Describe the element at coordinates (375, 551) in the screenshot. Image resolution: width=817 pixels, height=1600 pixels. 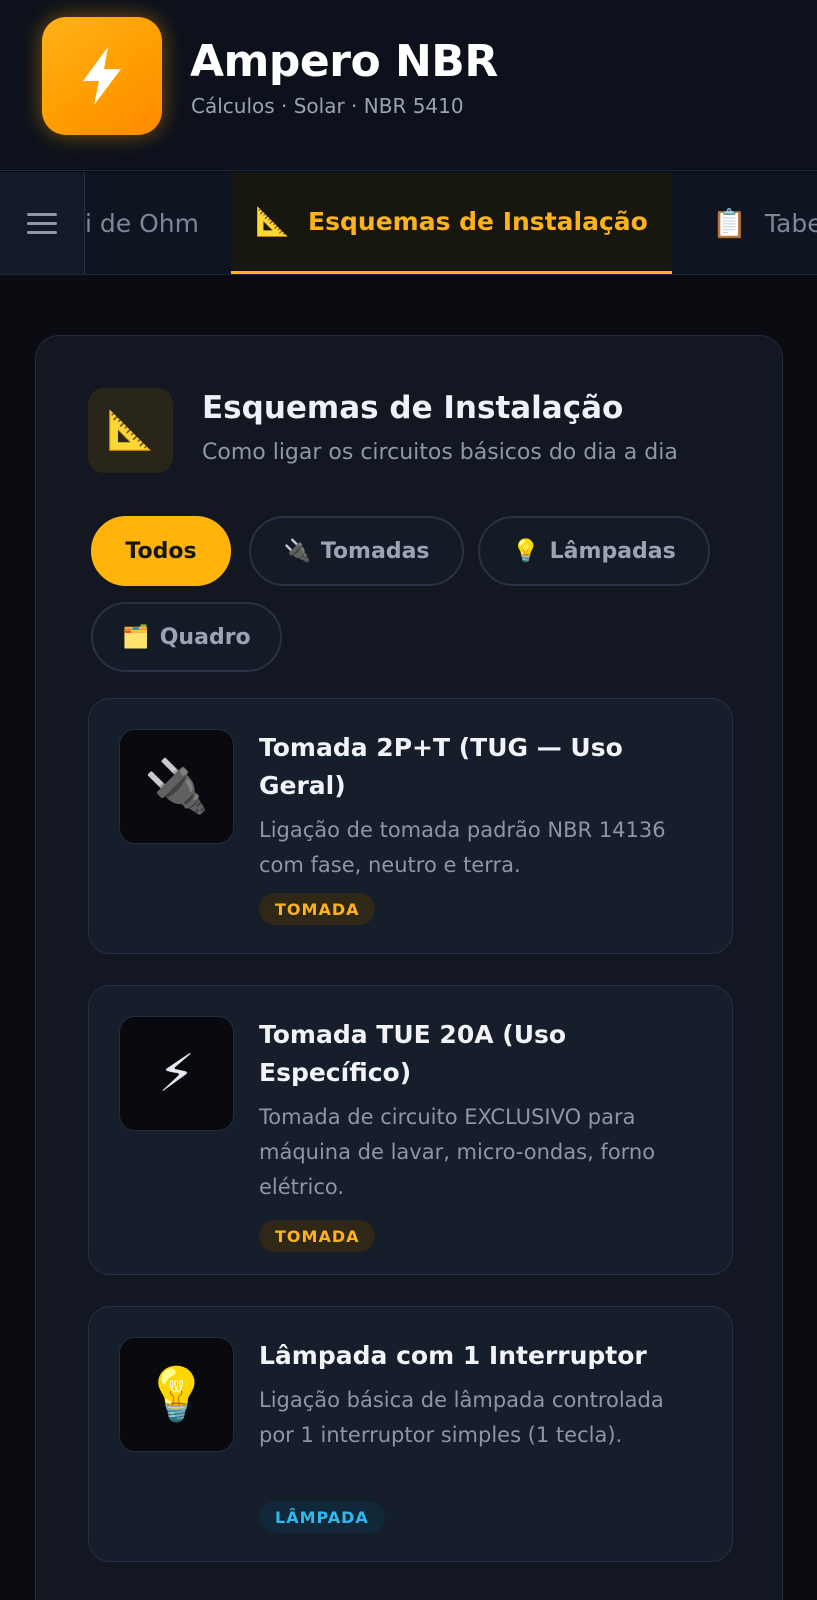
I see `filter-label: Tomadas` at that location.